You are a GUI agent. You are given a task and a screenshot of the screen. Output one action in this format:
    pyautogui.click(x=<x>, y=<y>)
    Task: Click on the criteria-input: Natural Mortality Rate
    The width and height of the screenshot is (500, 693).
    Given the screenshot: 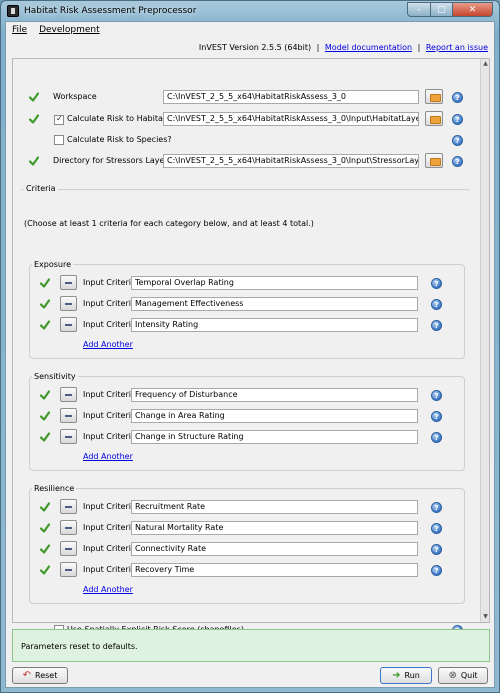 What is the action you would take?
    pyautogui.click(x=274, y=528)
    